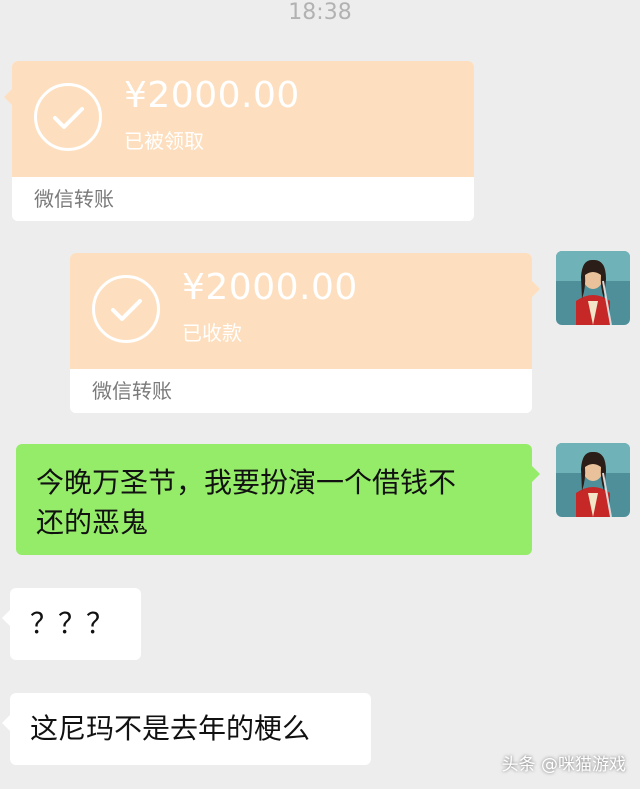  What do you see at coordinates (170, 728) in the screenshot?
I see `message-text: 这尼玛不是去年的梗么` at bounding box center [170, 728].